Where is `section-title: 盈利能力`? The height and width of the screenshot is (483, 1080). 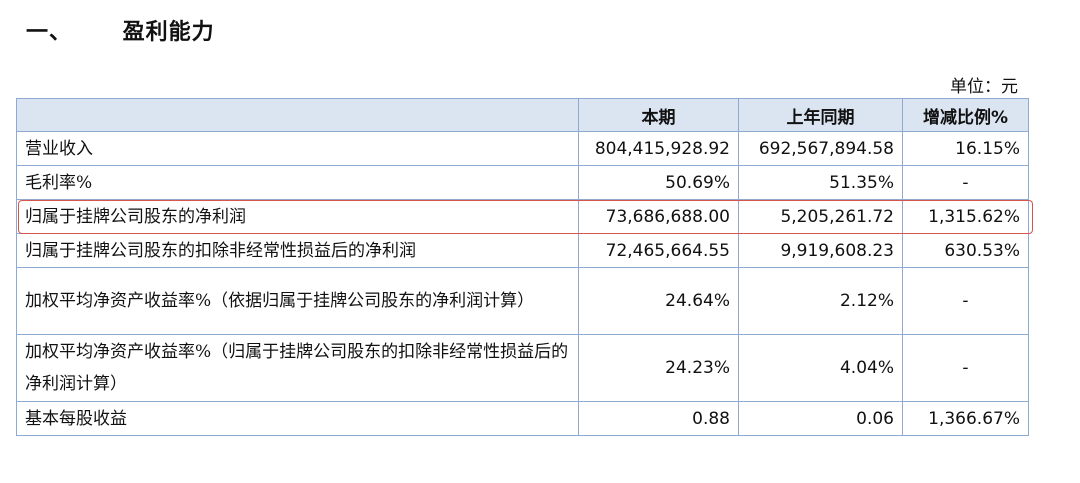 section-title: 盈利能力 is located at coordinates (168, 32).